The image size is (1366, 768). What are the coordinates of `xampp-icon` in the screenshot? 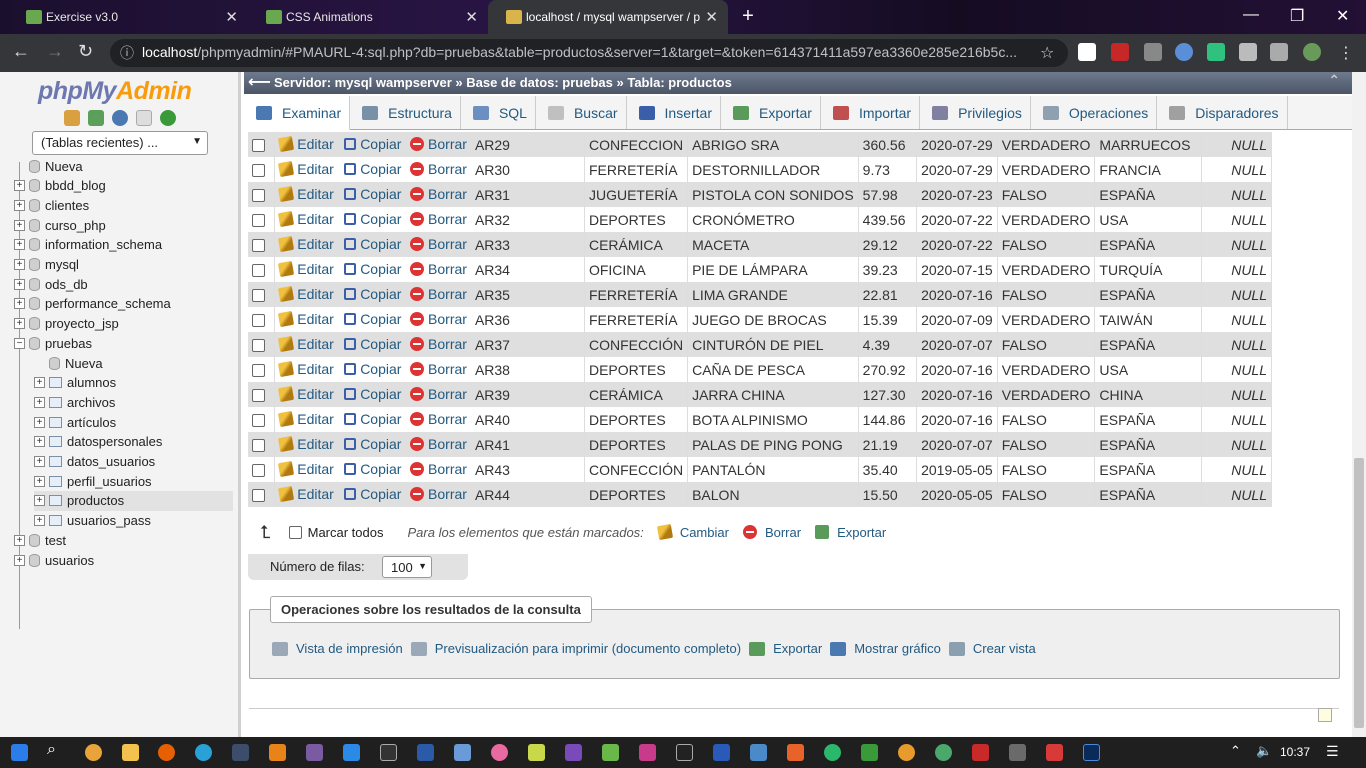 It's located at (795, 752).